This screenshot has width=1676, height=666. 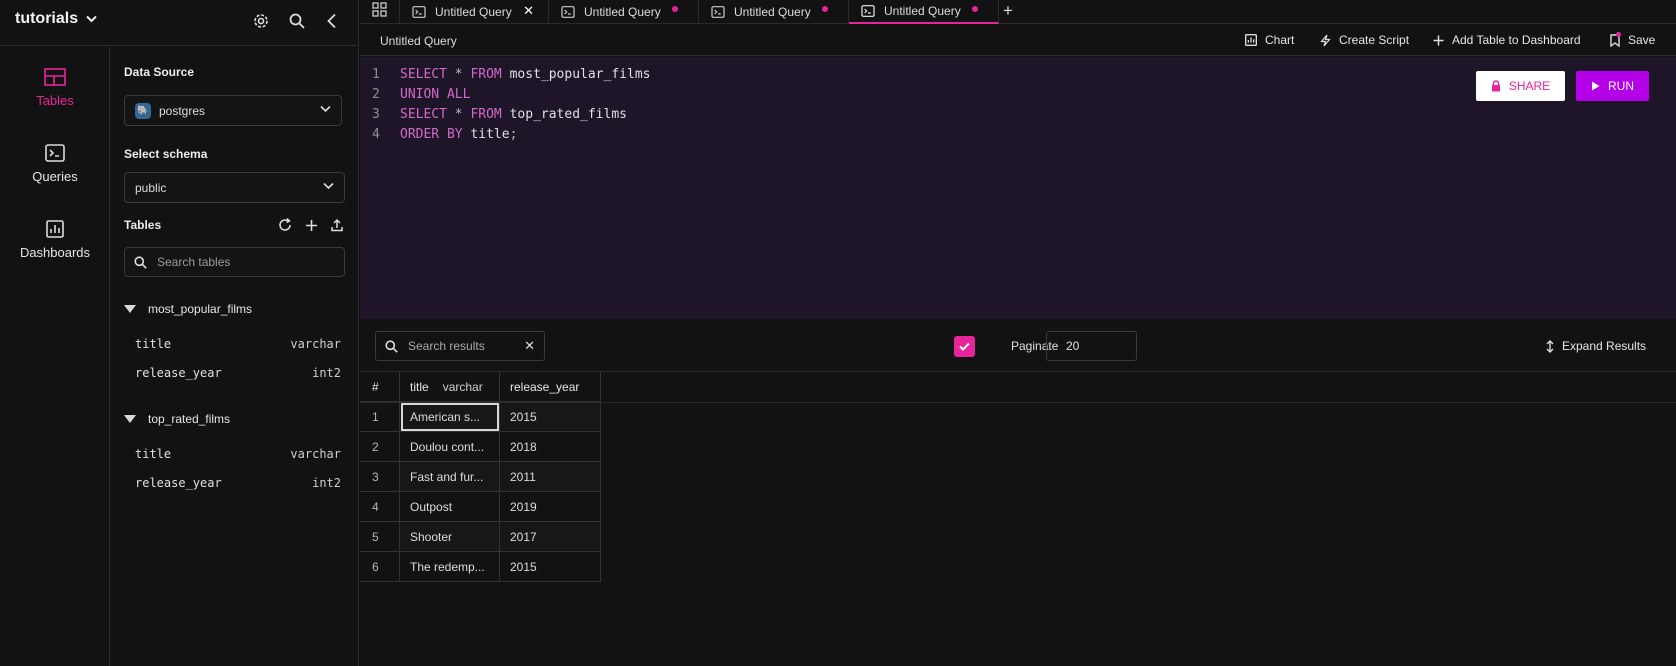 What do you see at coordinates (166, 154) in the screenshot?
I see `schema-label: Select schema` at bounding box center [166, 154].